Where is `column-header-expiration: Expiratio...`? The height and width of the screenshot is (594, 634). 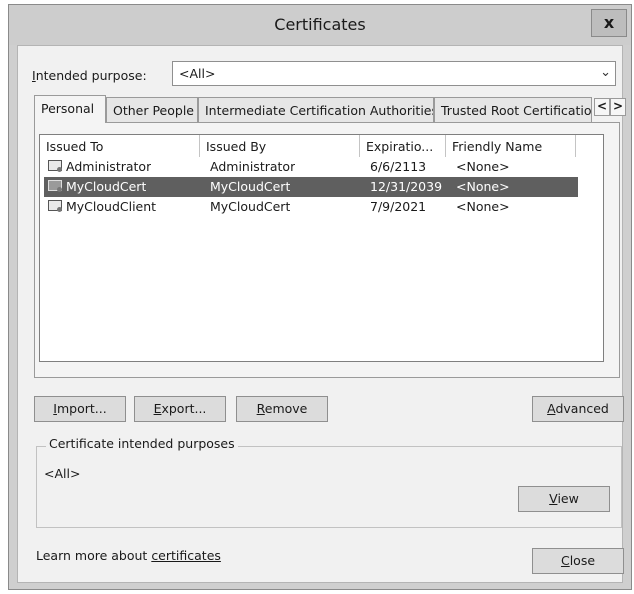
column-header-expiration: Expiratio... is located at coordinates (403, 146).